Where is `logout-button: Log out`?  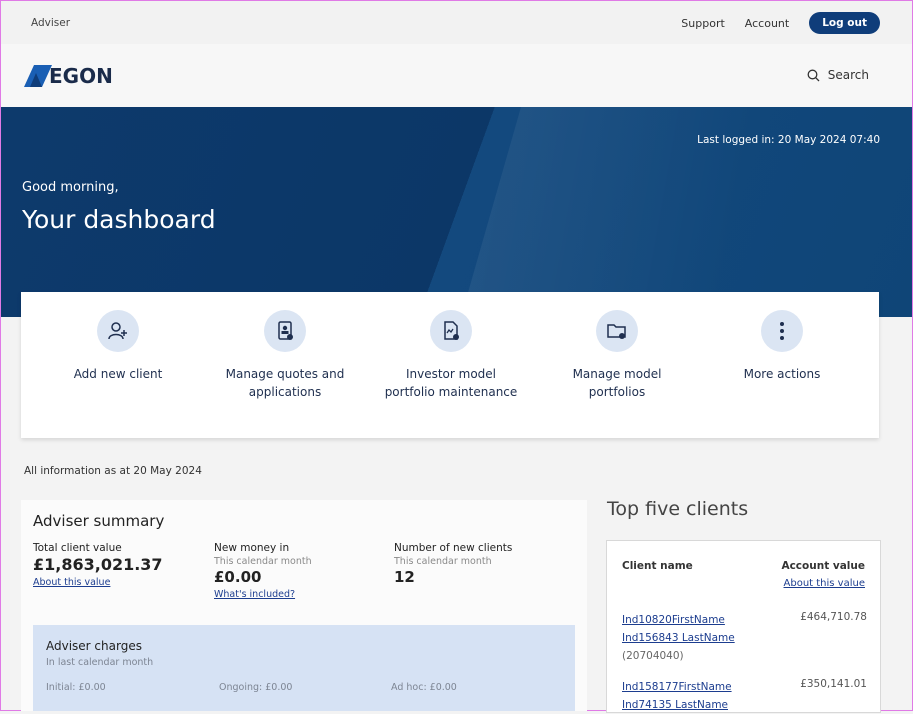 logout-button: Log out is located at coordinates (844, 23).